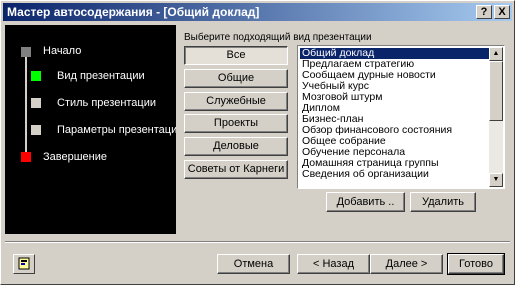  I want to click on step-marker-start, so click(26, 52).